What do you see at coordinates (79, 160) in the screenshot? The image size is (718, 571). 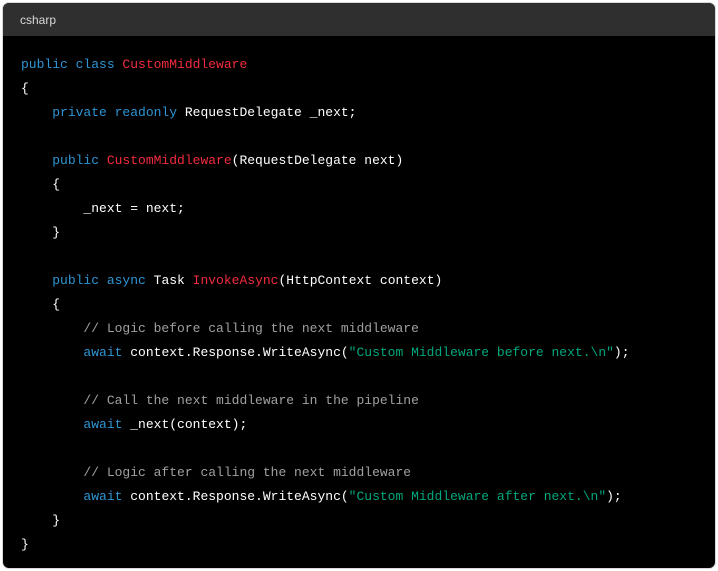 I see `code-token: public` at bounding box center [79, 160].